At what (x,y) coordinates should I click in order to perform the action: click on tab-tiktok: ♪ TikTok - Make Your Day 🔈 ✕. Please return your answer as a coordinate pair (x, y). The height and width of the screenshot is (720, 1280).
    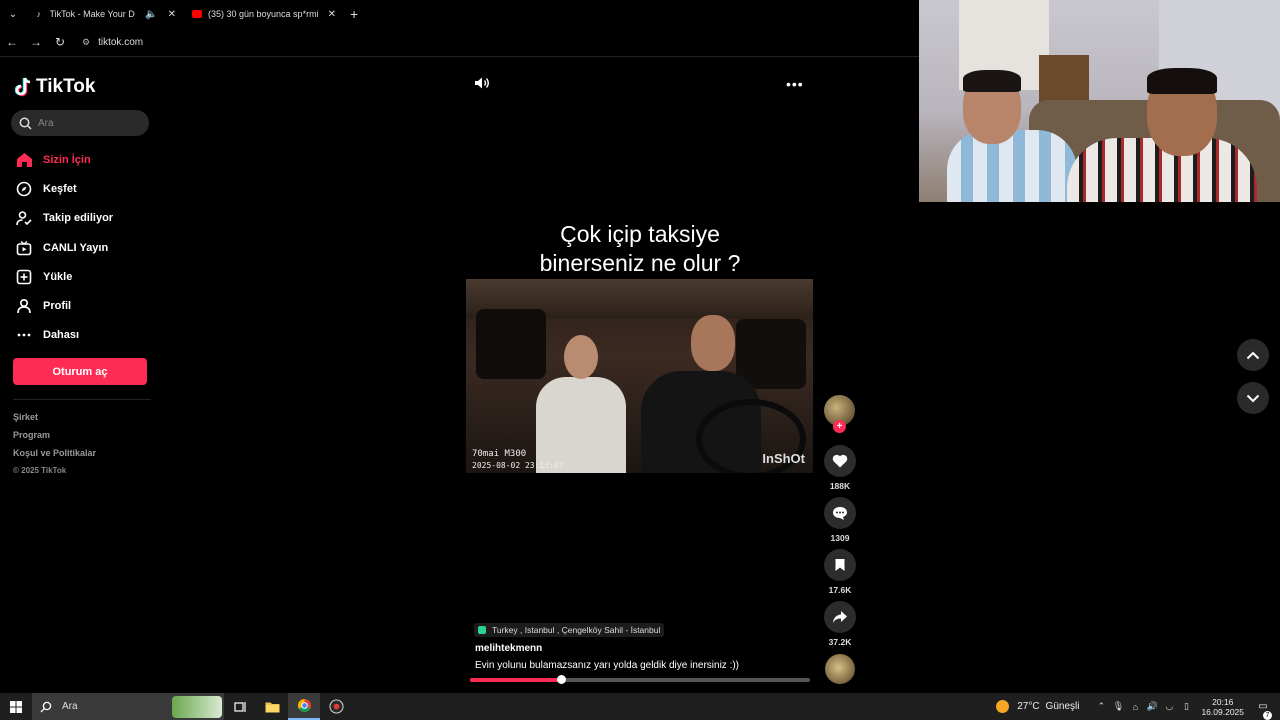
    Looking at the image, I should click on (105, 14).